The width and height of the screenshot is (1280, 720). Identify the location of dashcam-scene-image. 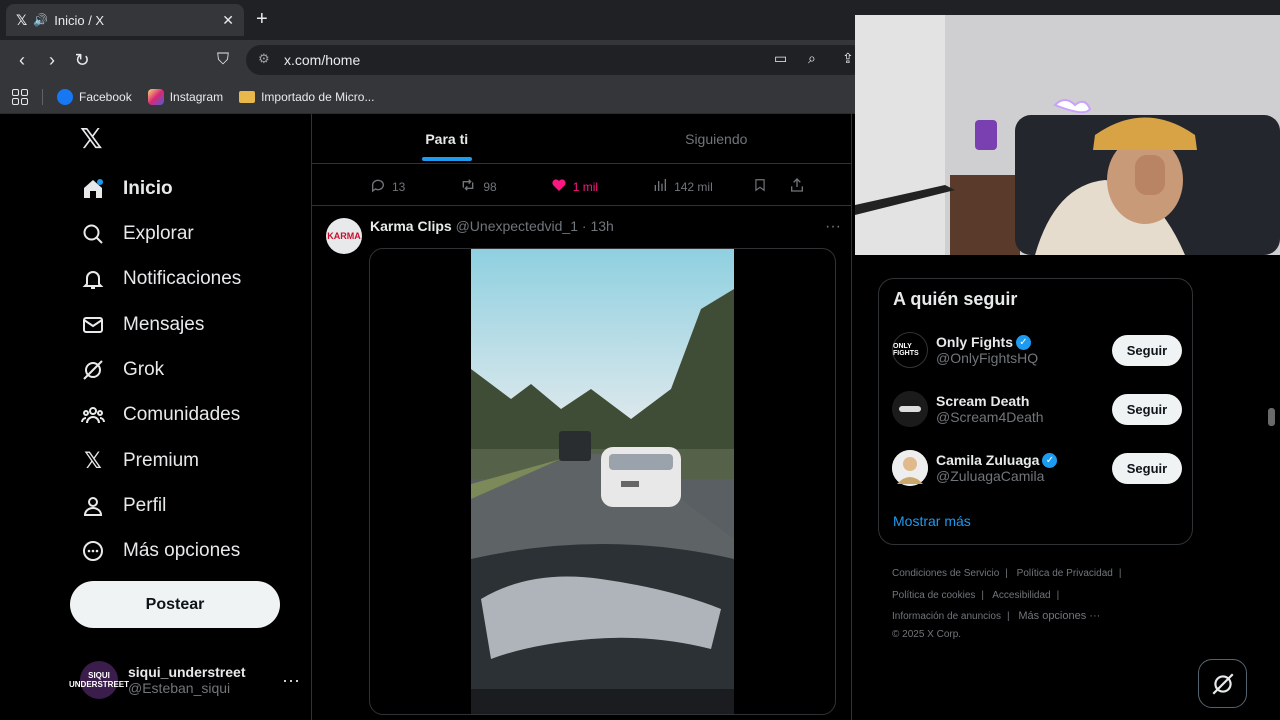
(602, 481).